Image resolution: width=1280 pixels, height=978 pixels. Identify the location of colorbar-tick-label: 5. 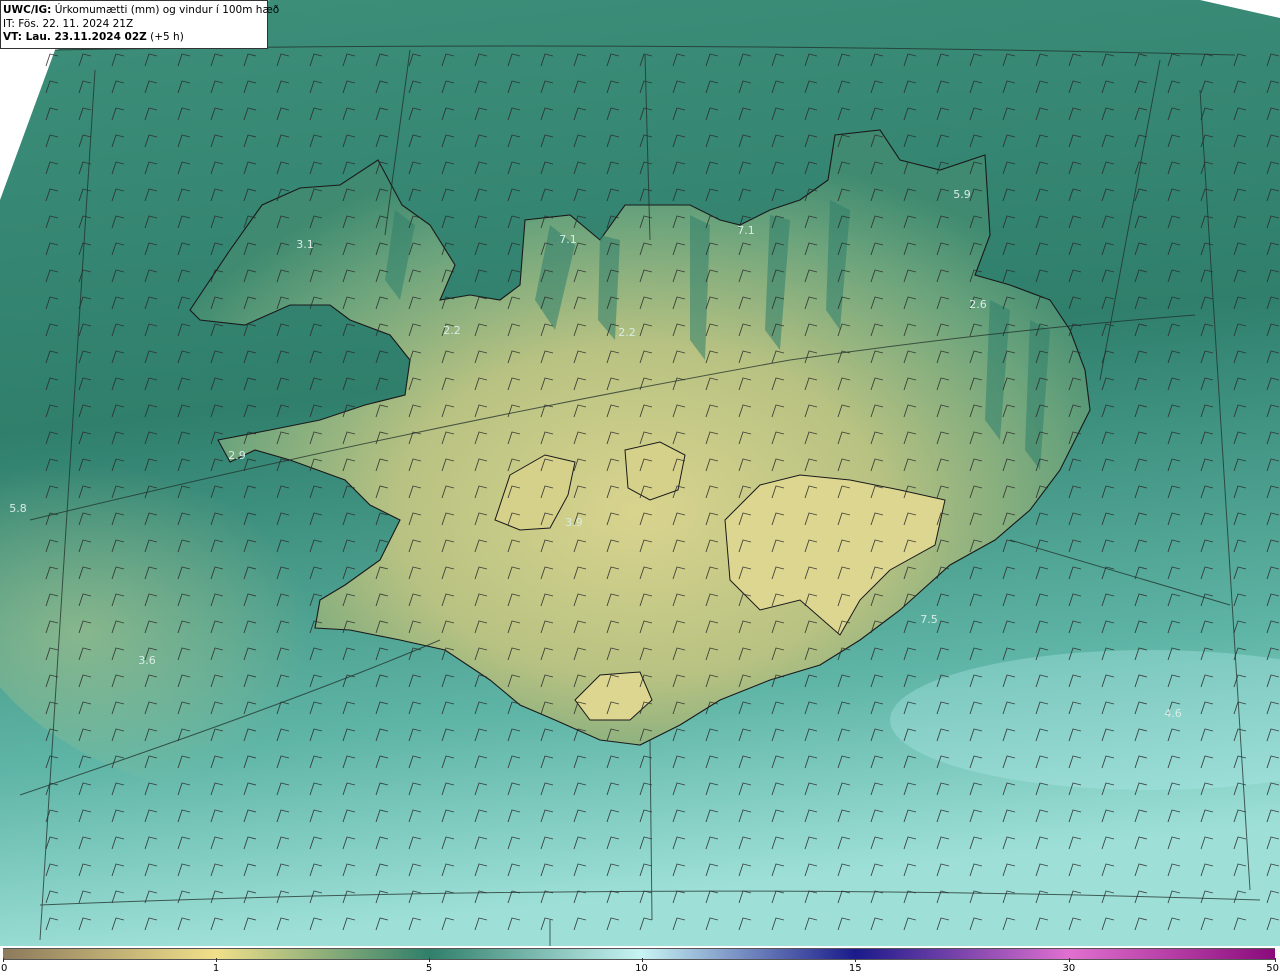
(429, 968).